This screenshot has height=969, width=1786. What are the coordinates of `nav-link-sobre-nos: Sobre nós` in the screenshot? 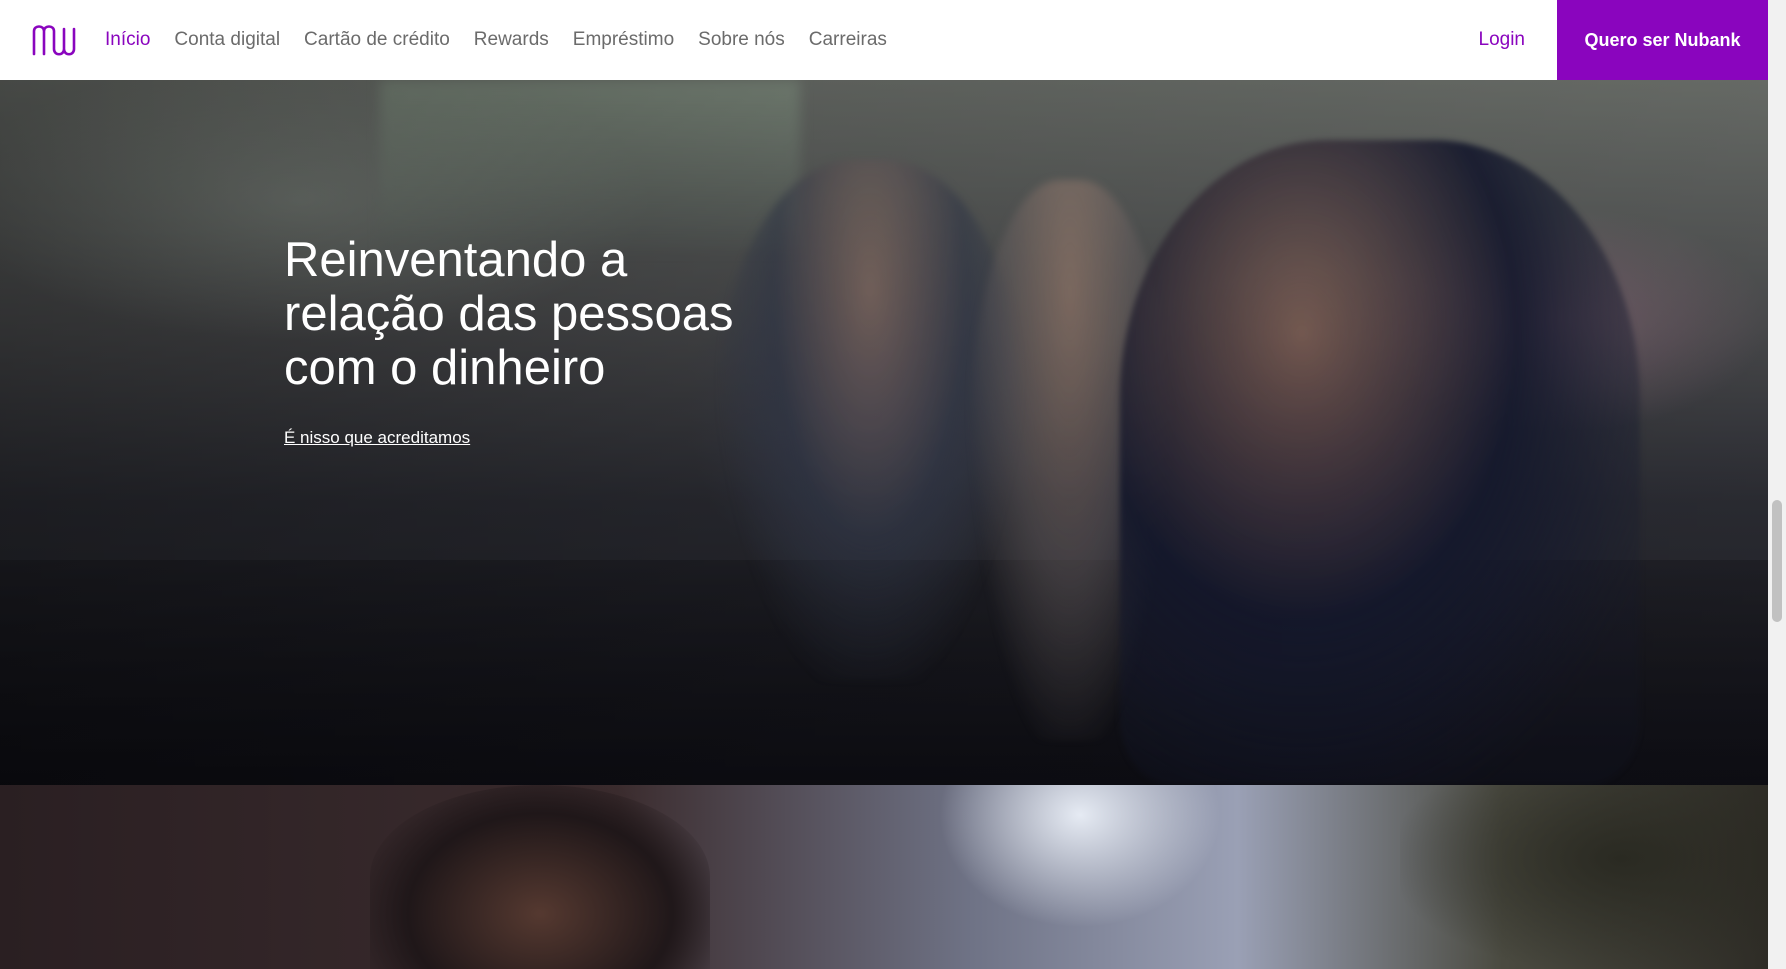 It's located at (741, 40).